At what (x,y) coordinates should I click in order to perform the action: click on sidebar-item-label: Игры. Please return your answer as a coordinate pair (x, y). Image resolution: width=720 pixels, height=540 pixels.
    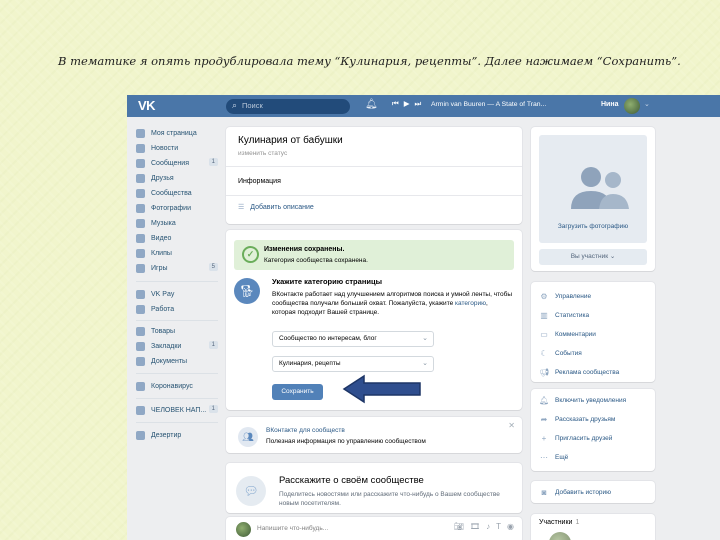
    Looking at the image, I should click on (159, 268).